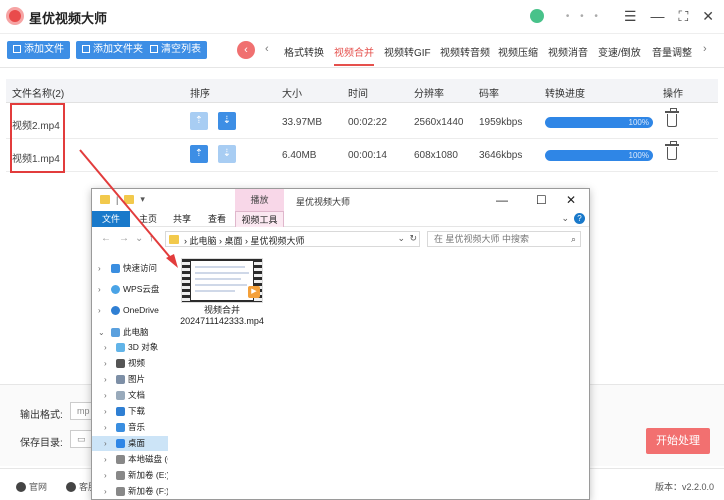 The image size is (724, 500). I want to click on user-avatar-icon, so click(536, 16).